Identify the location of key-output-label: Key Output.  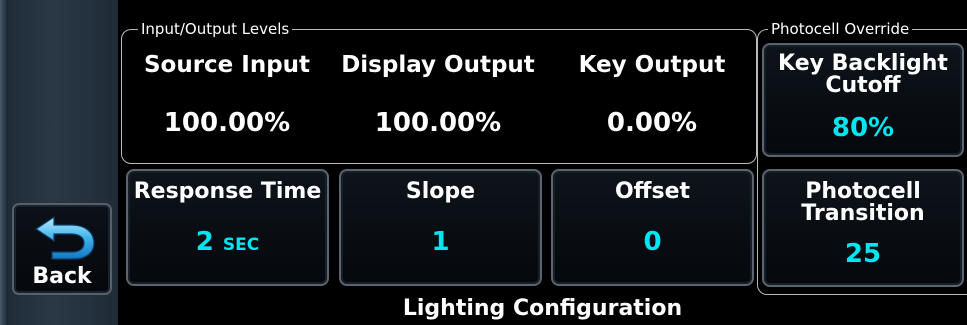
(652, 65).